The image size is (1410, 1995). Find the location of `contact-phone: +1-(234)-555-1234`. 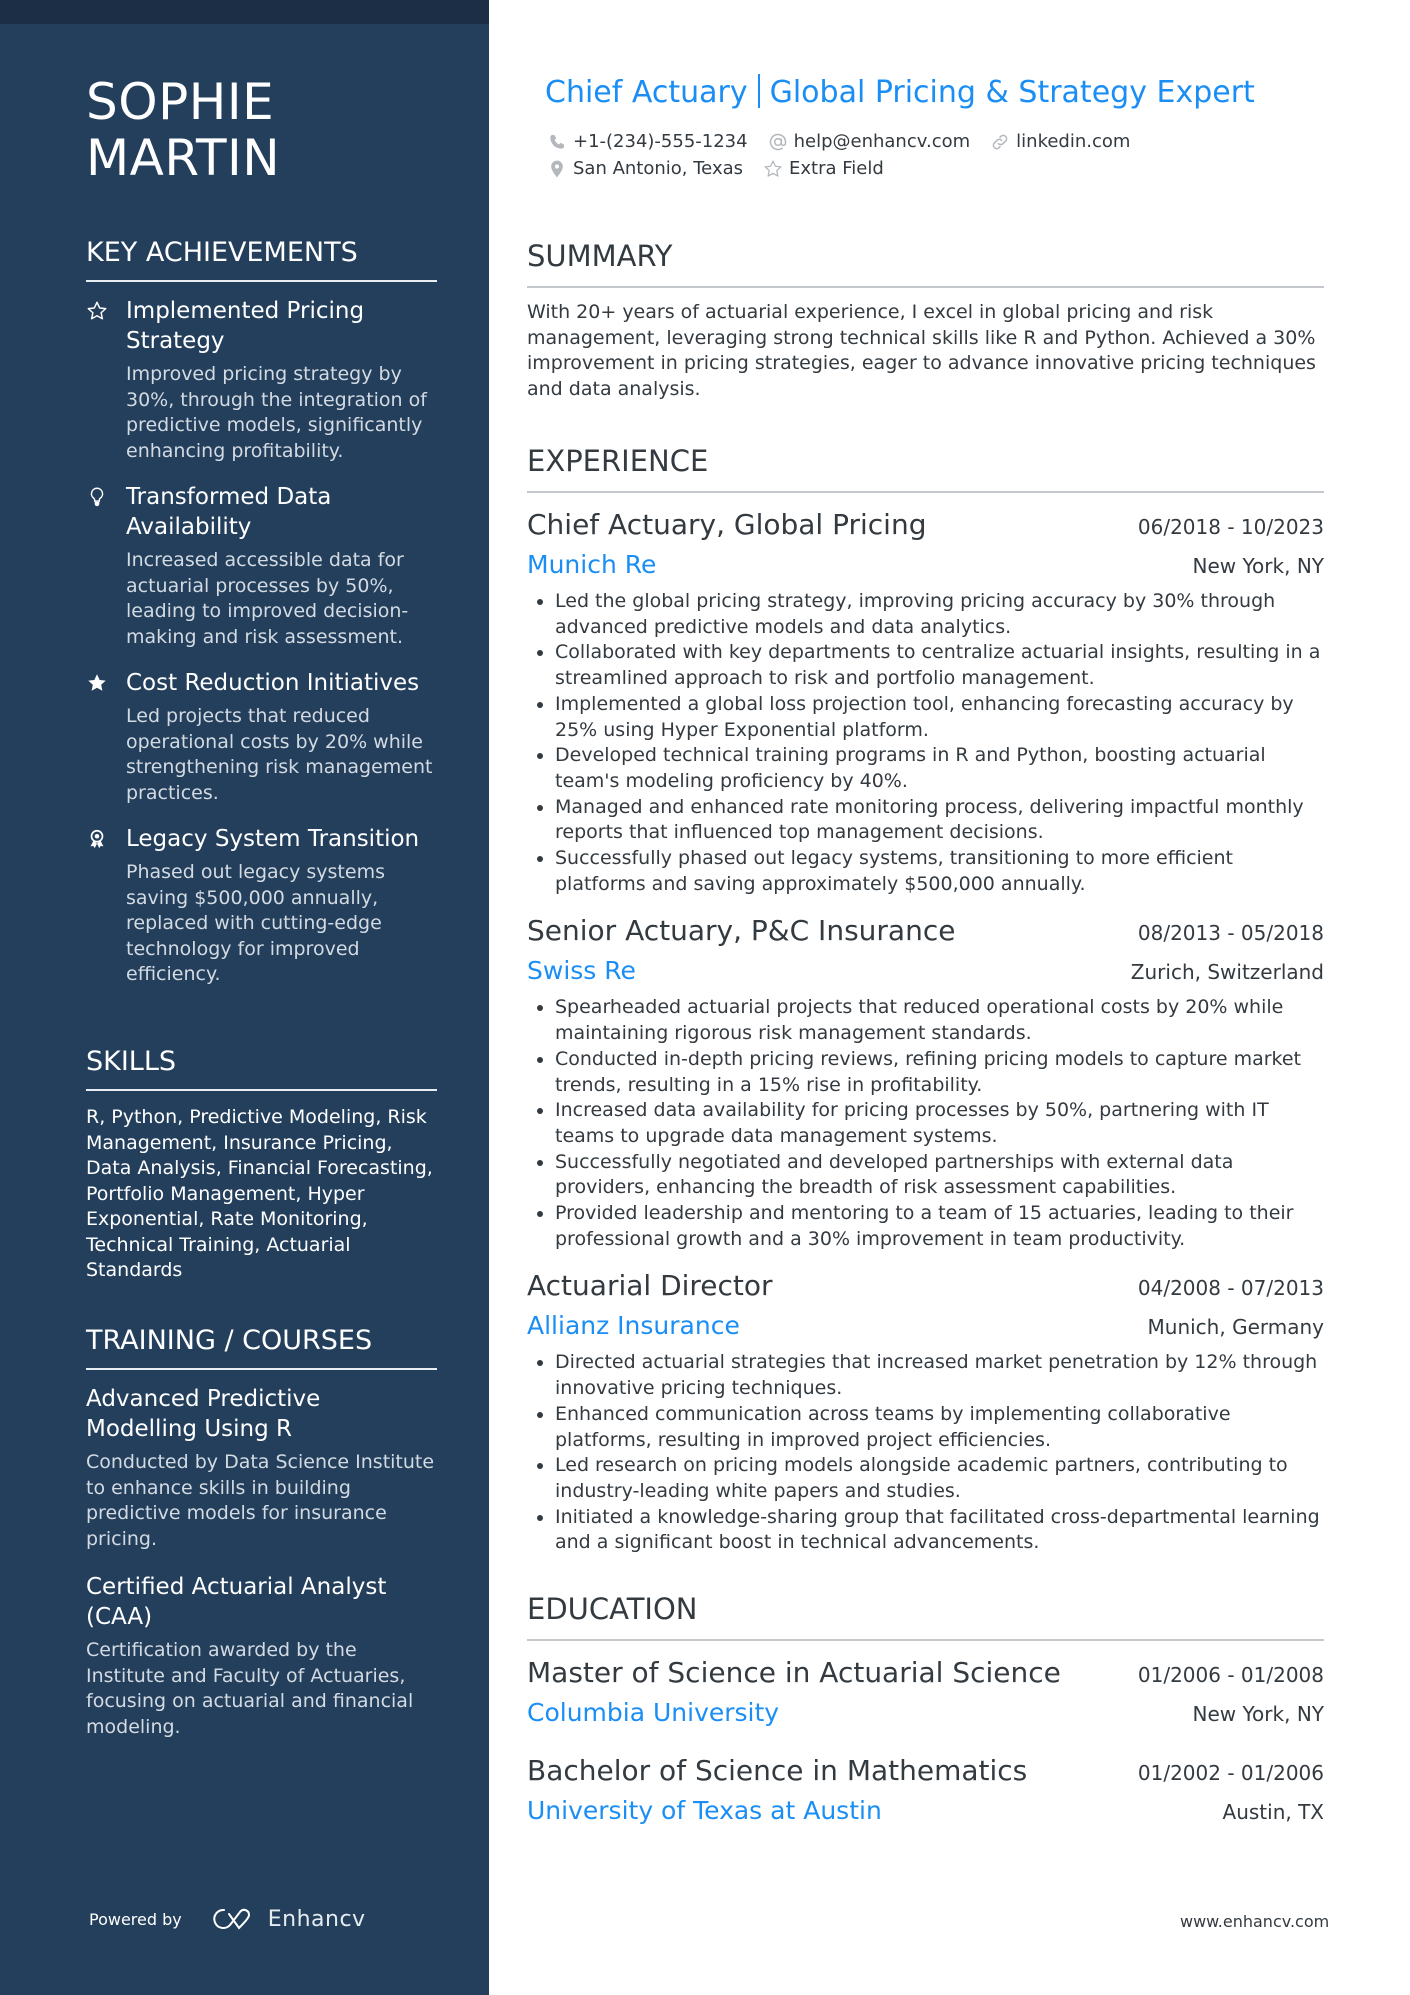

contact-phone: +1-(234)-555-1234 is located at coordinates (647, 141).